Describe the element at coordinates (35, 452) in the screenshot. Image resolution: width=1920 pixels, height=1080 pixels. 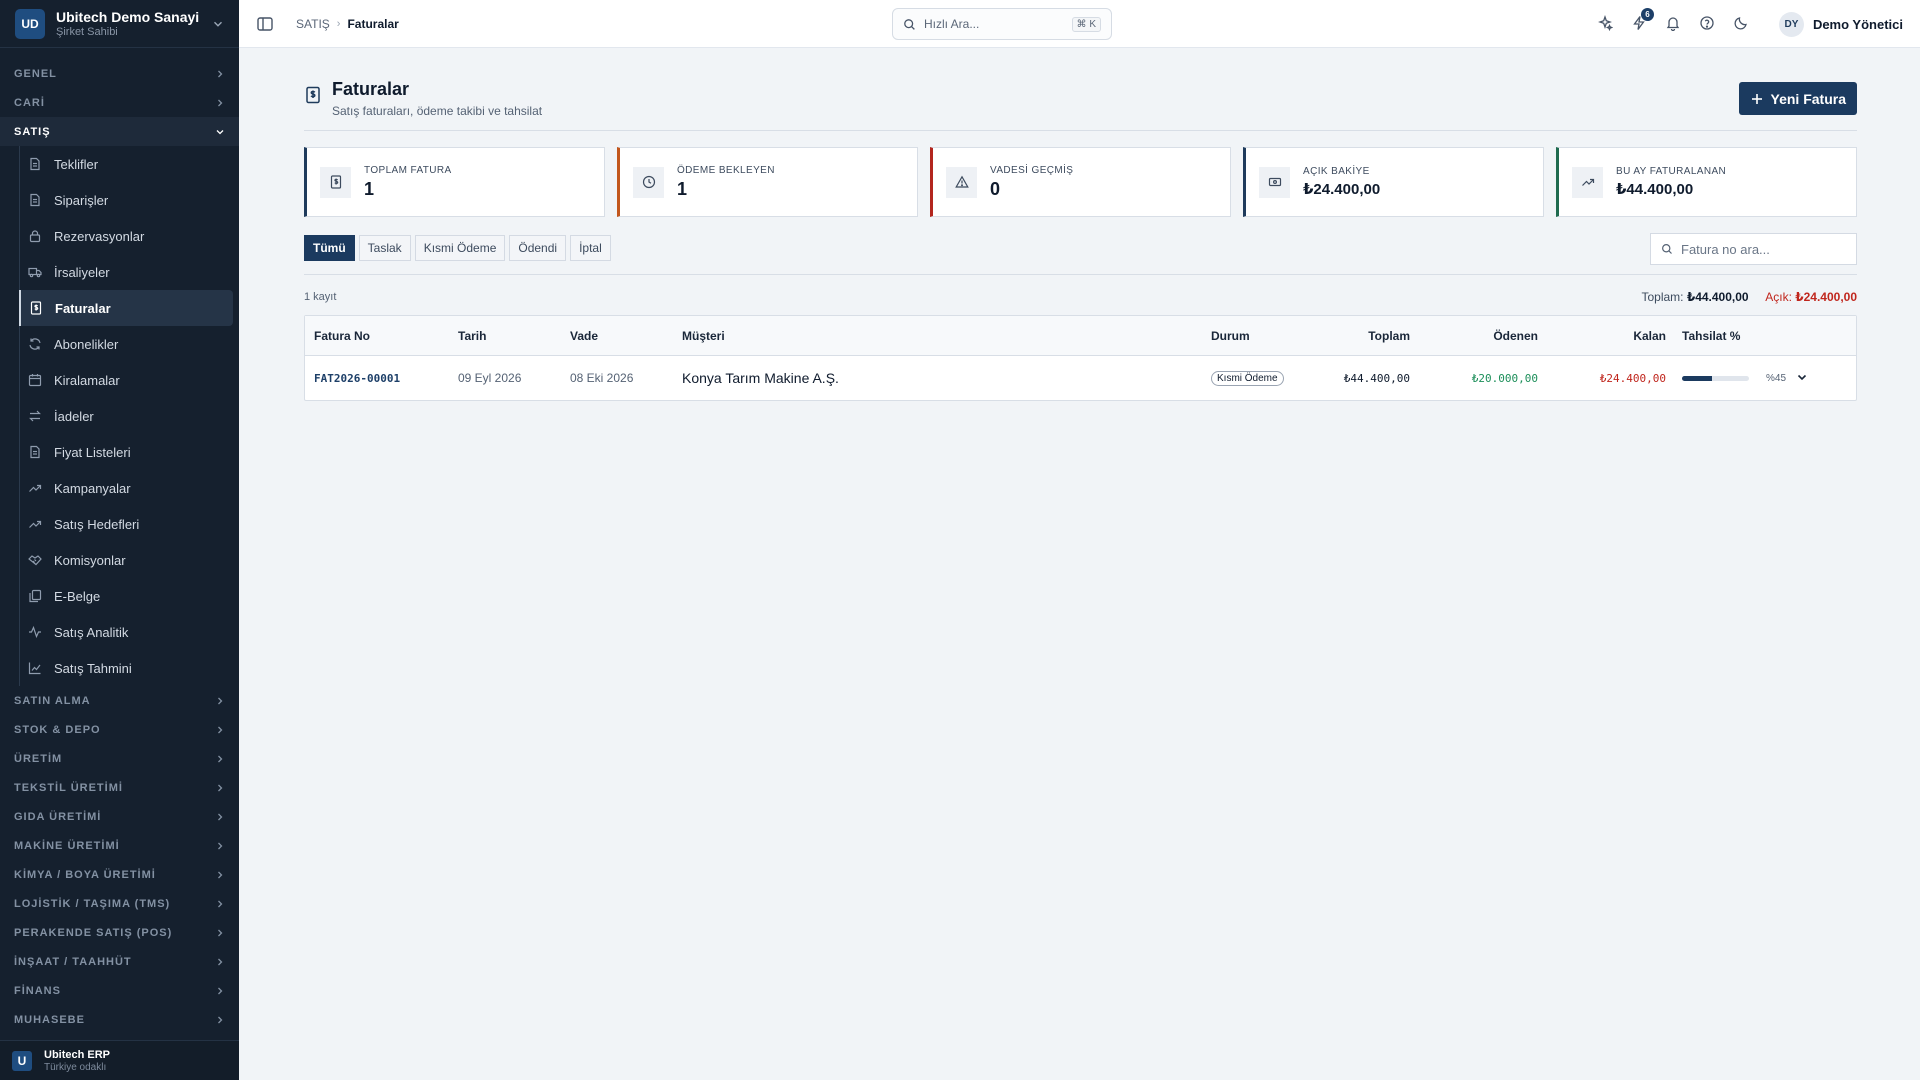
I see `document-icon` at that location.